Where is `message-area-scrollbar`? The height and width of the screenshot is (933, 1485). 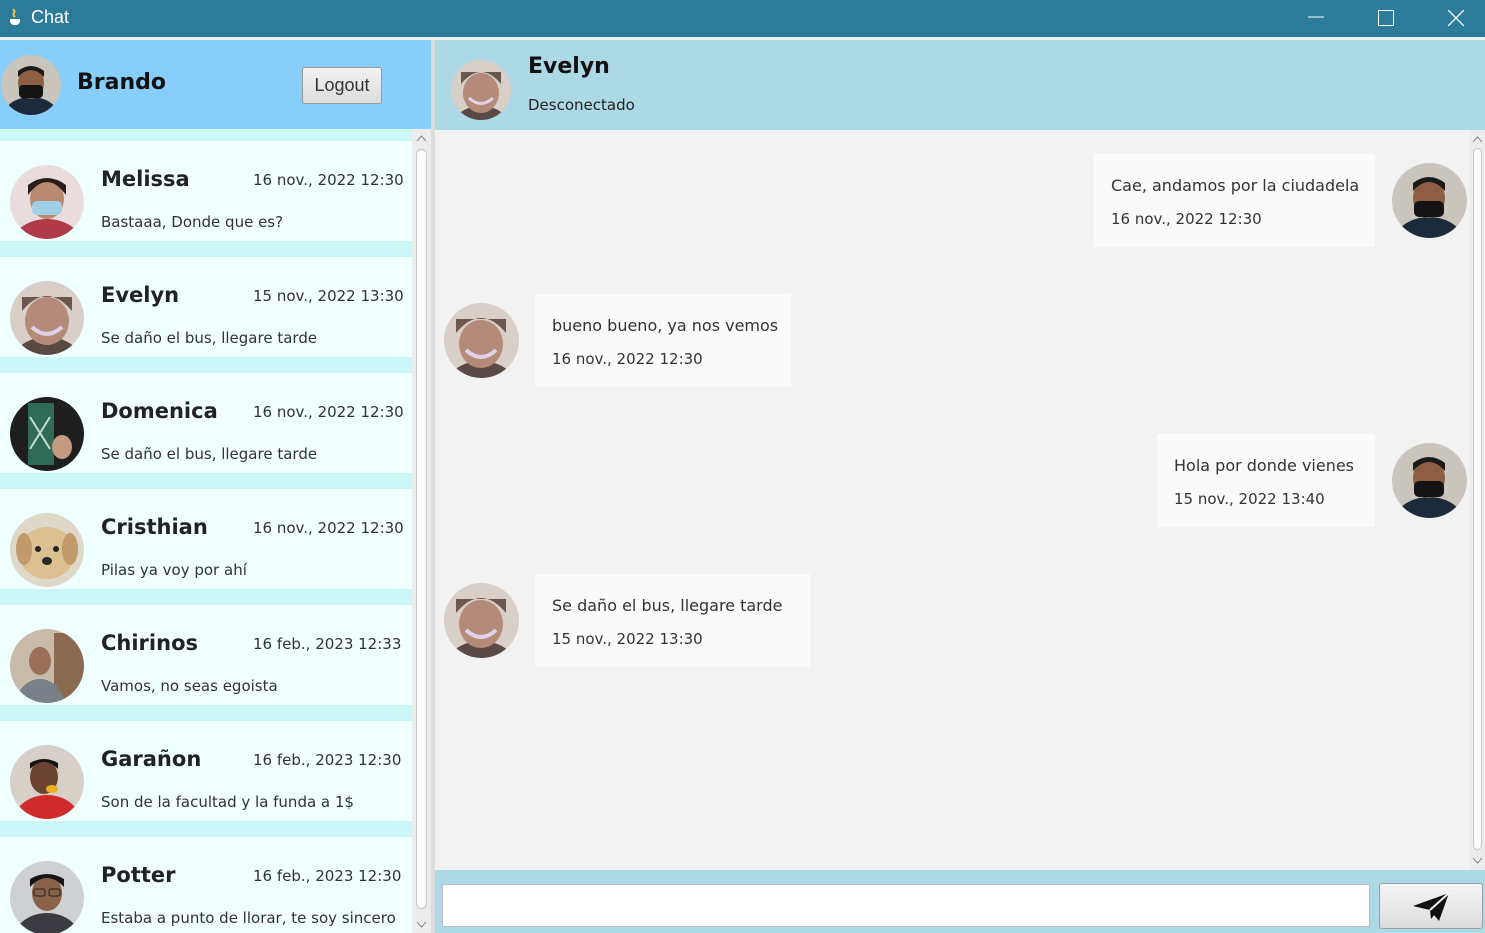 message-area-scrollbar is located at coordinates (1477, 500).